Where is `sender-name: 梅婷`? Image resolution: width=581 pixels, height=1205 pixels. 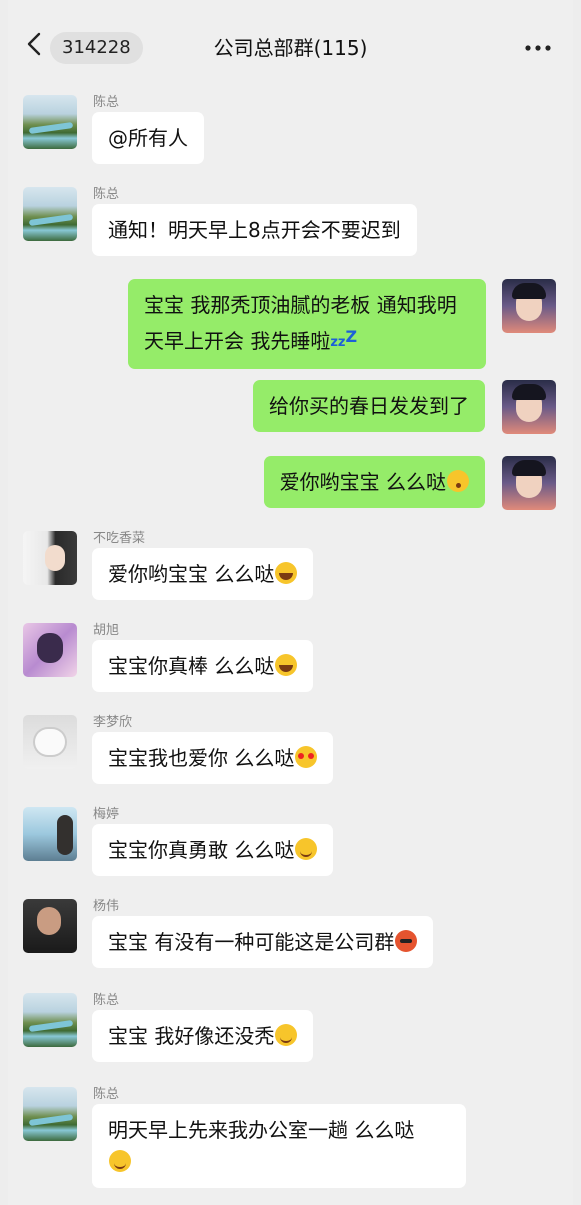
sender-name: 梅婷 is located at coordinates (106, 814).